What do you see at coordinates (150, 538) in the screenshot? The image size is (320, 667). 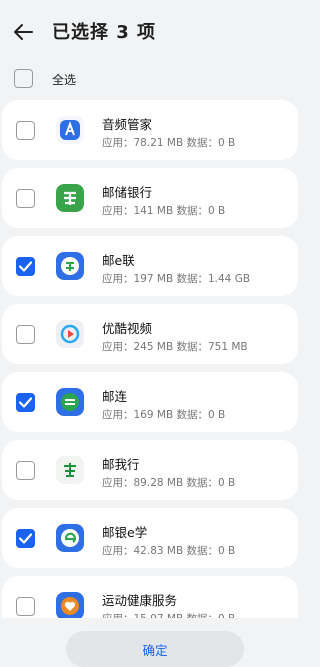 I see `list-item: 邮银e学 应用：42.83 MB 数据：0 B` at bounding box center [150, 538].